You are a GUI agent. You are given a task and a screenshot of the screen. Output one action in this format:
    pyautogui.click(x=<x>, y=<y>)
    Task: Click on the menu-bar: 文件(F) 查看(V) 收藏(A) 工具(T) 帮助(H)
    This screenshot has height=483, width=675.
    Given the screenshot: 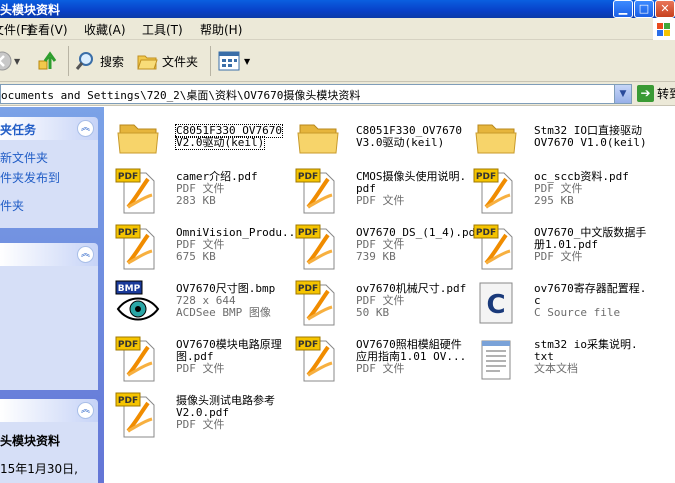 What is the action you would take?
    pyautogui.click(x=337, y=29)
    